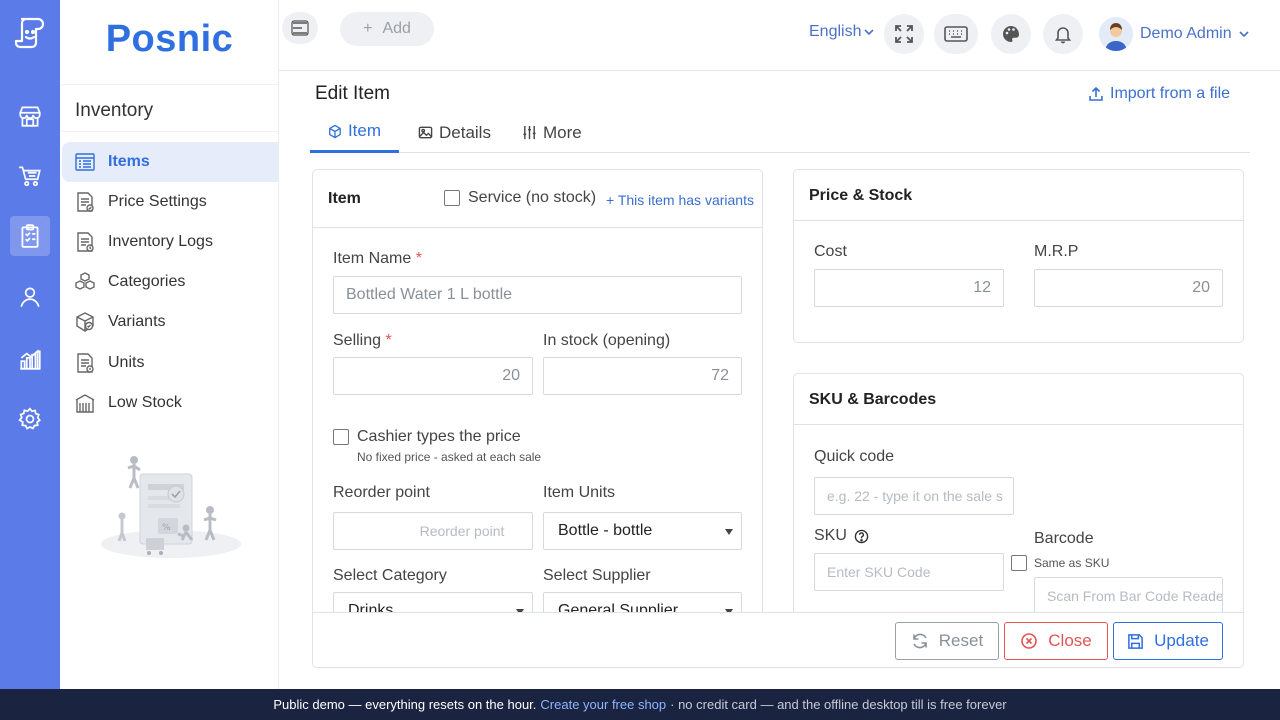 This screenshot has width=1280, height=720. What do you see at coordinates (642, 531) in the screenshot?
I see `item-units-select: Bottle - bottle` at bounding box center [642, 531].